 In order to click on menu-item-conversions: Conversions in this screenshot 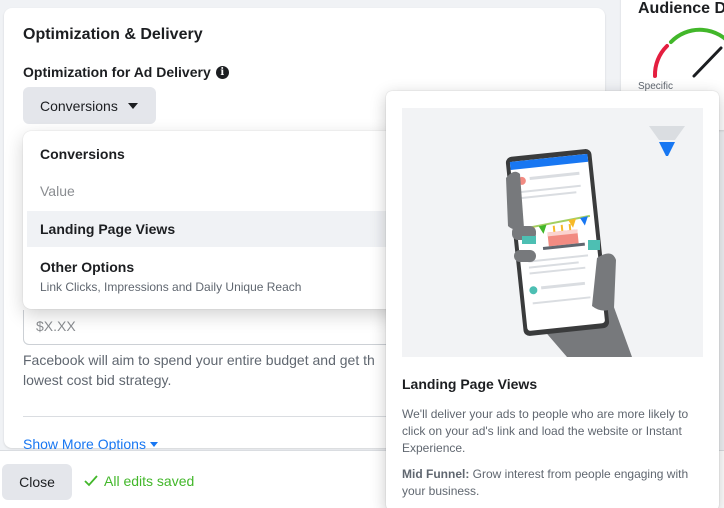, I will do `click(213, 154)`.